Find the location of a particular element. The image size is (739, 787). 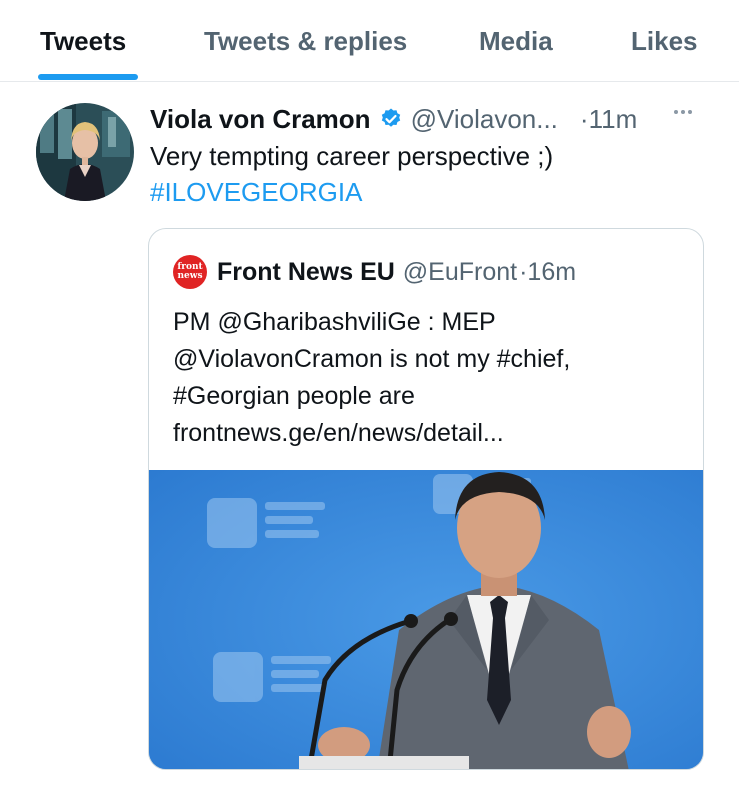

tweet-timestamp: ·11m is located at coordinates (608, 119).